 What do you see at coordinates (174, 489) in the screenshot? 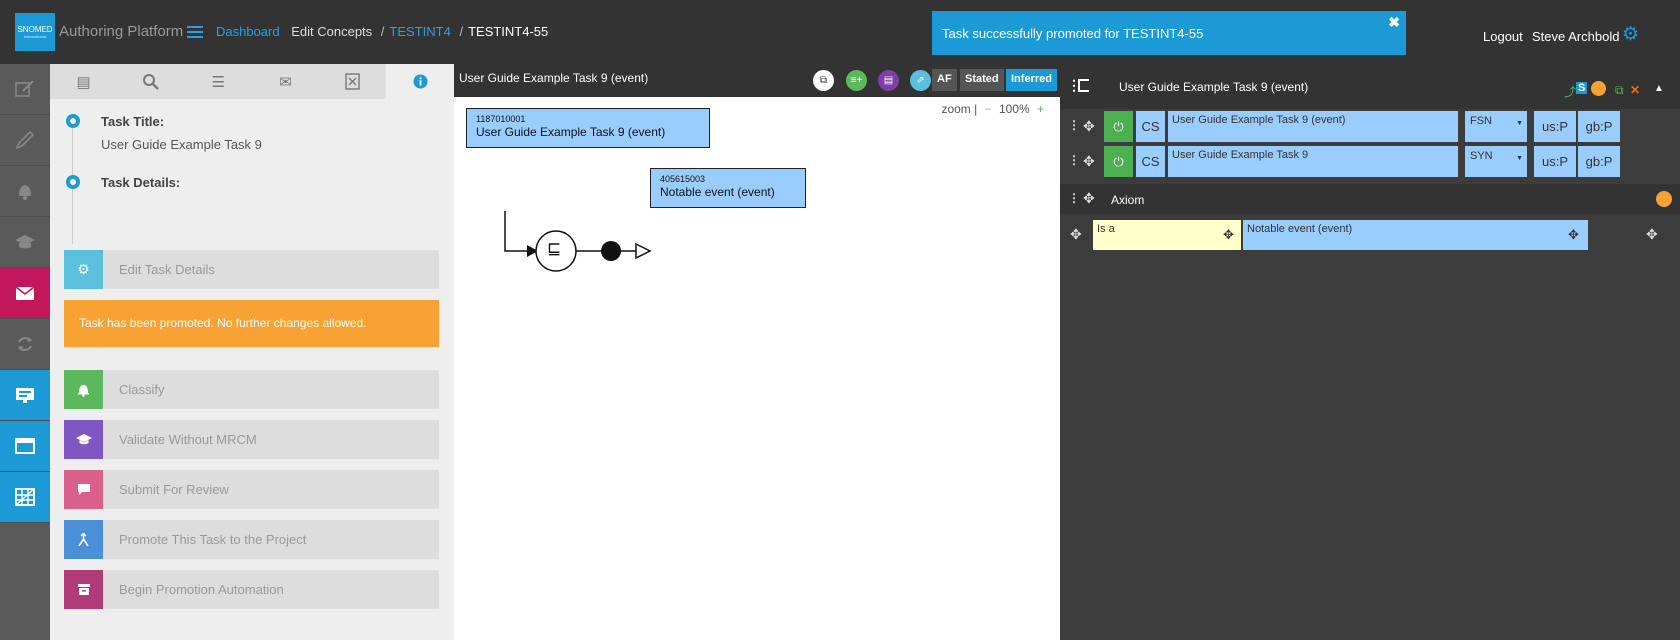
I see `submit-label: Submit For Review` at bounding box center [174, 489].